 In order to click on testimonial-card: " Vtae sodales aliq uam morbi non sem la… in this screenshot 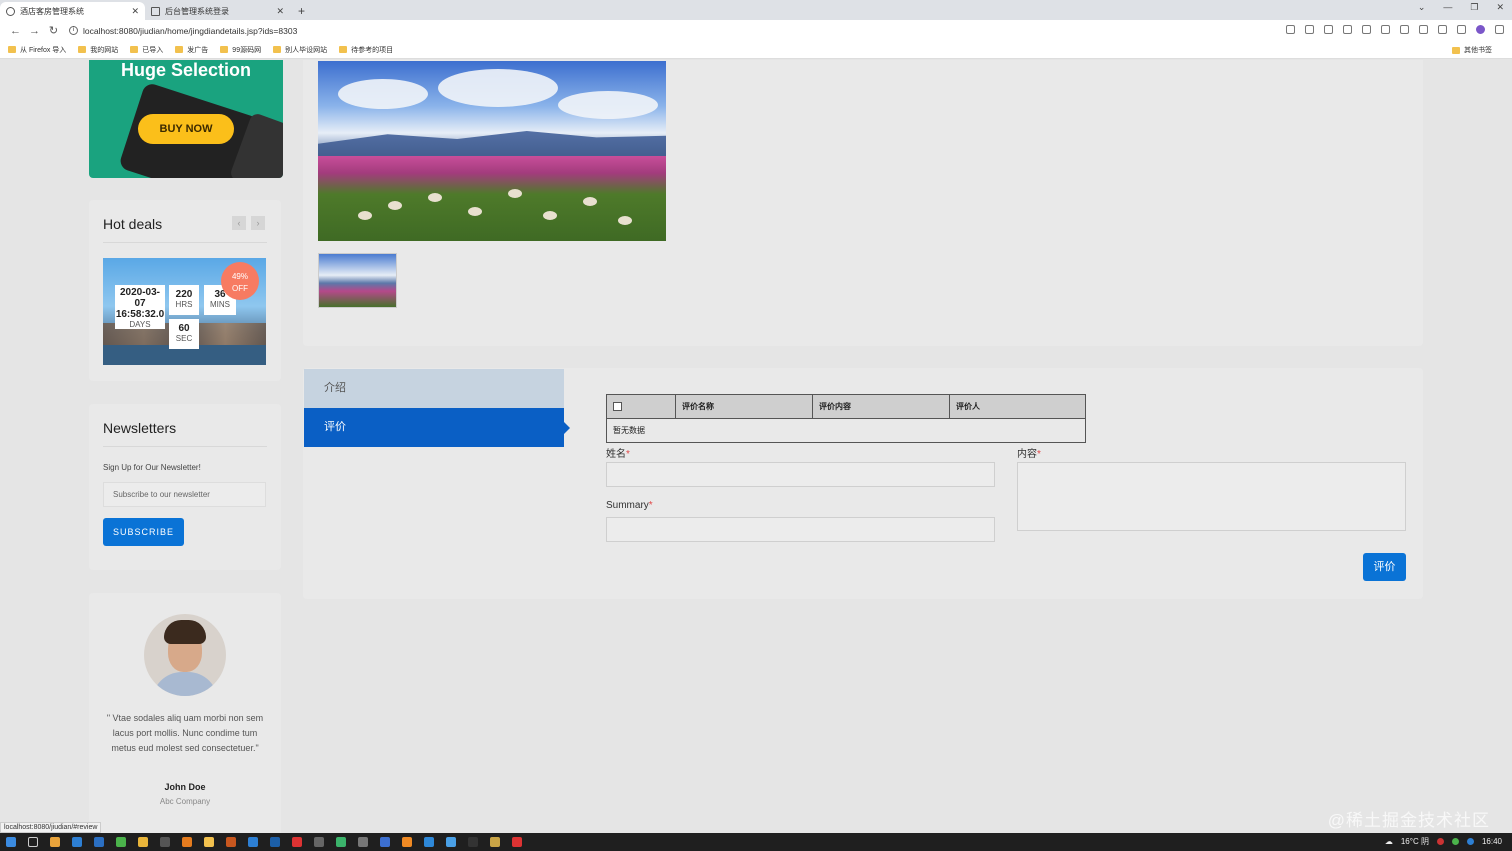, I will do `click(185, 713)`.